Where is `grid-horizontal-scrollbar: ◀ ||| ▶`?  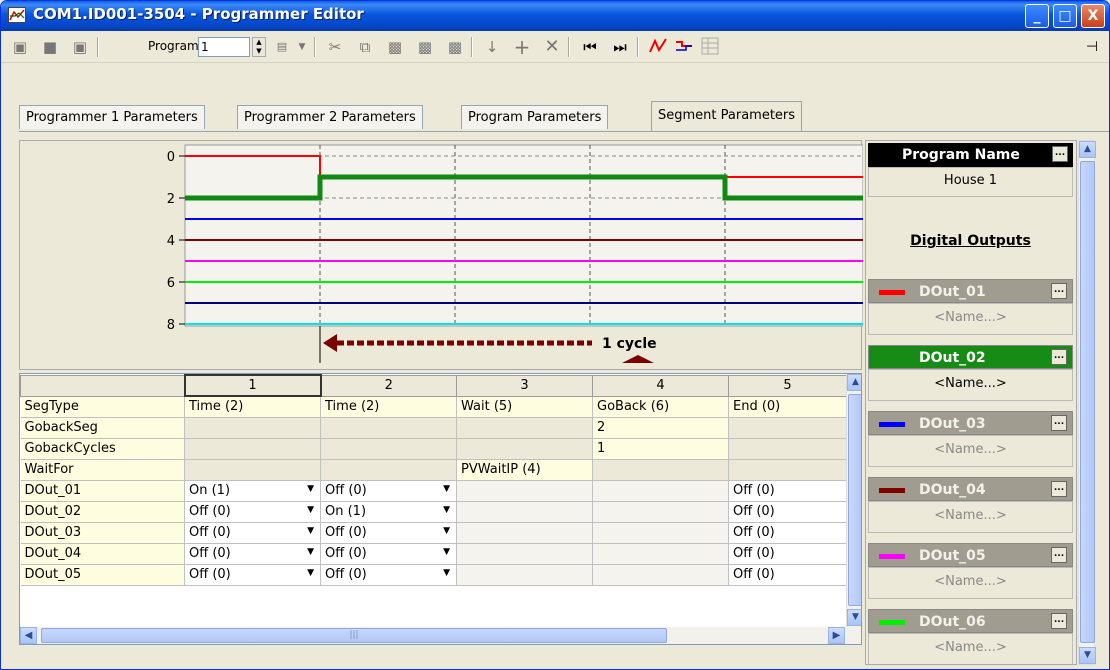 grid-horizontal-scrollbar: ◀ ||| ▶ is located at coordinates (440, 635).